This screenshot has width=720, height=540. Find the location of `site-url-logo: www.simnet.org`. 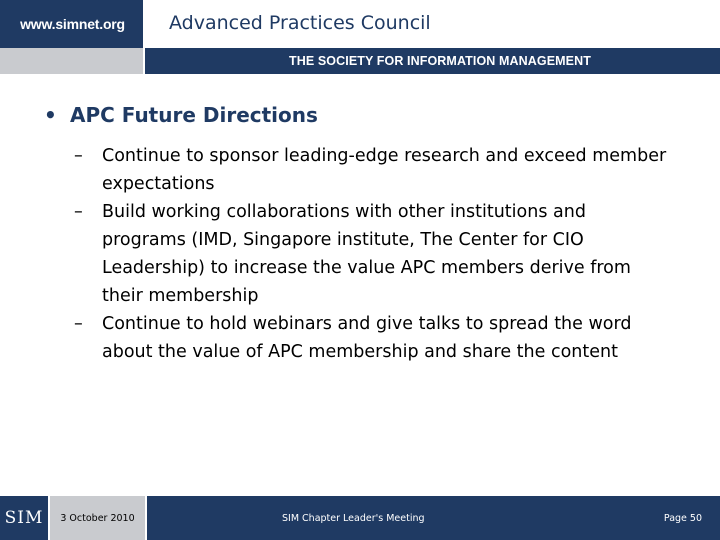

site-url-logo: www.simnet.org is located at coordinates (72, 24).